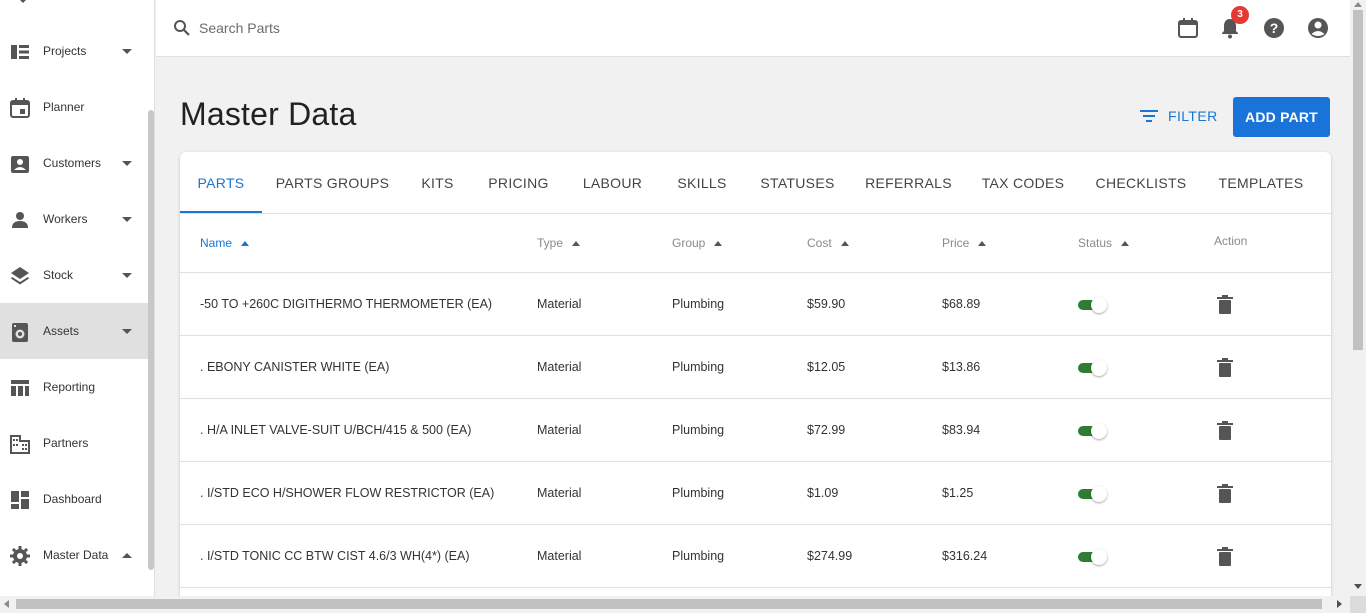 The width and height of the screenshot is (1366, 613). What do you see at coordinates (58, 275) in the screenshot?
I see `sidebar-item-label: Stock` at bounding box center [58, 275].